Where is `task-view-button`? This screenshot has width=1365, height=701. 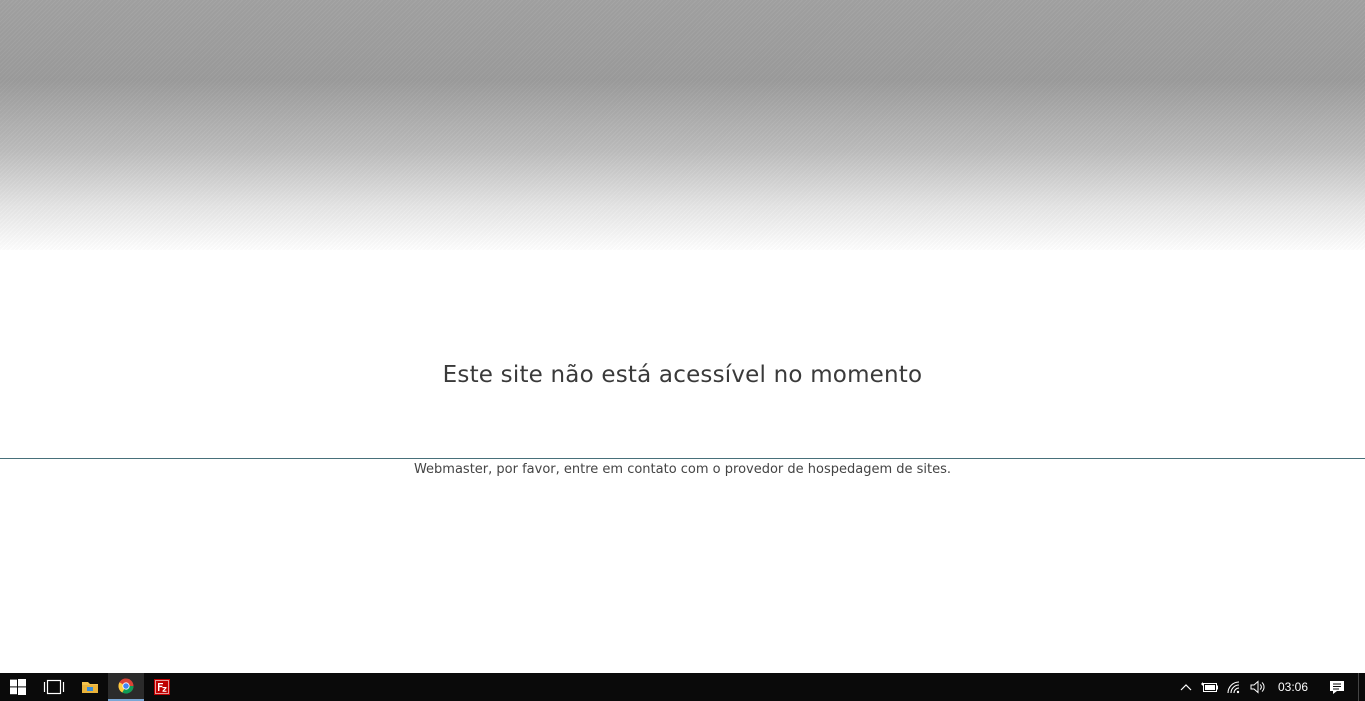 task-view-button is located at coordinates (54, 687).